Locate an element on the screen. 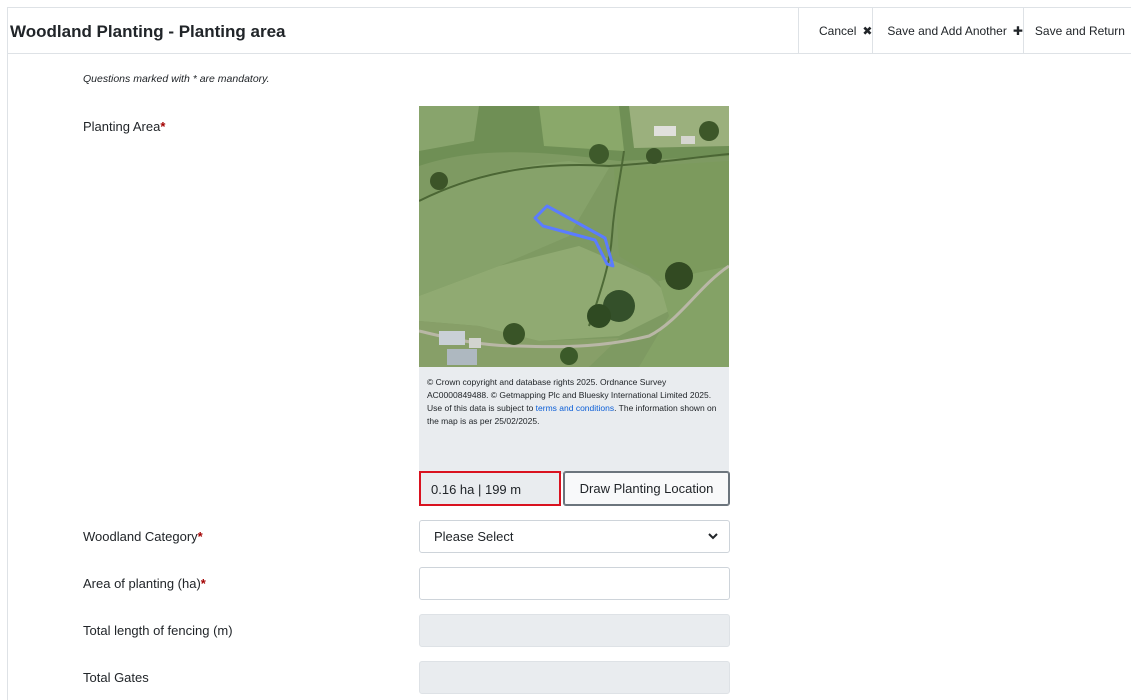 The image size is (1131, 700). terms-and-conditions-link: terms and conditions is located at coordinates (575, 408).